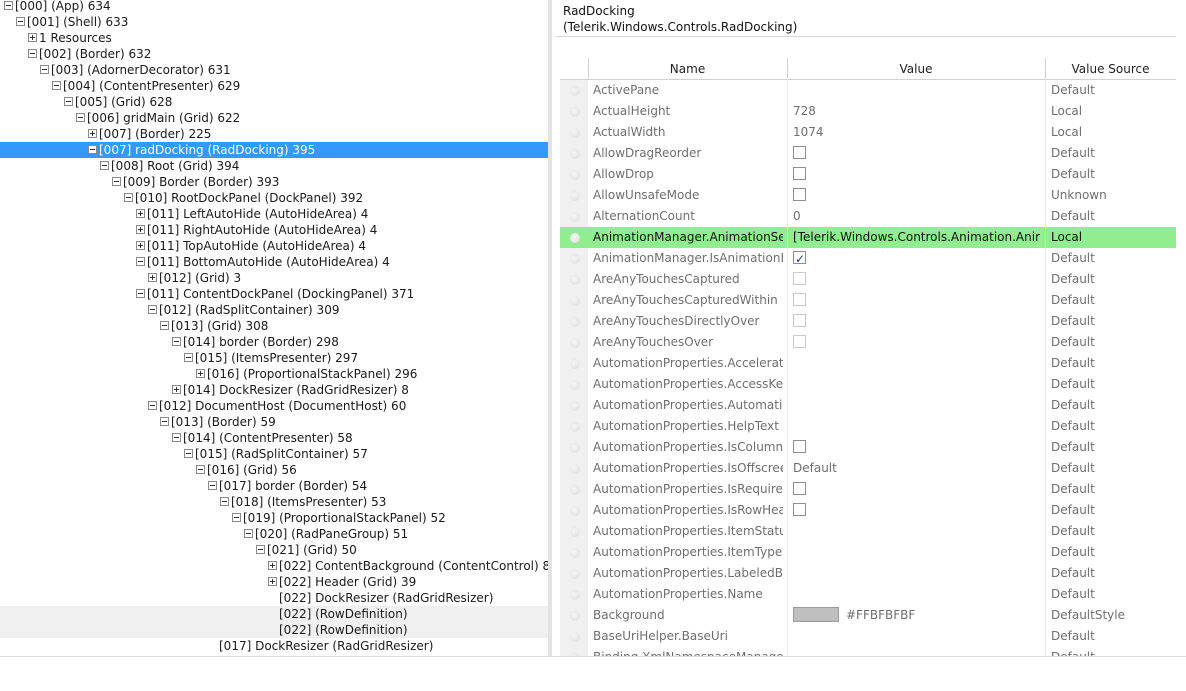 This screenshot has width=1186, height=691. I want to click on property-row: AutomationProperties.ItemStatus Default, so click(868, 531).